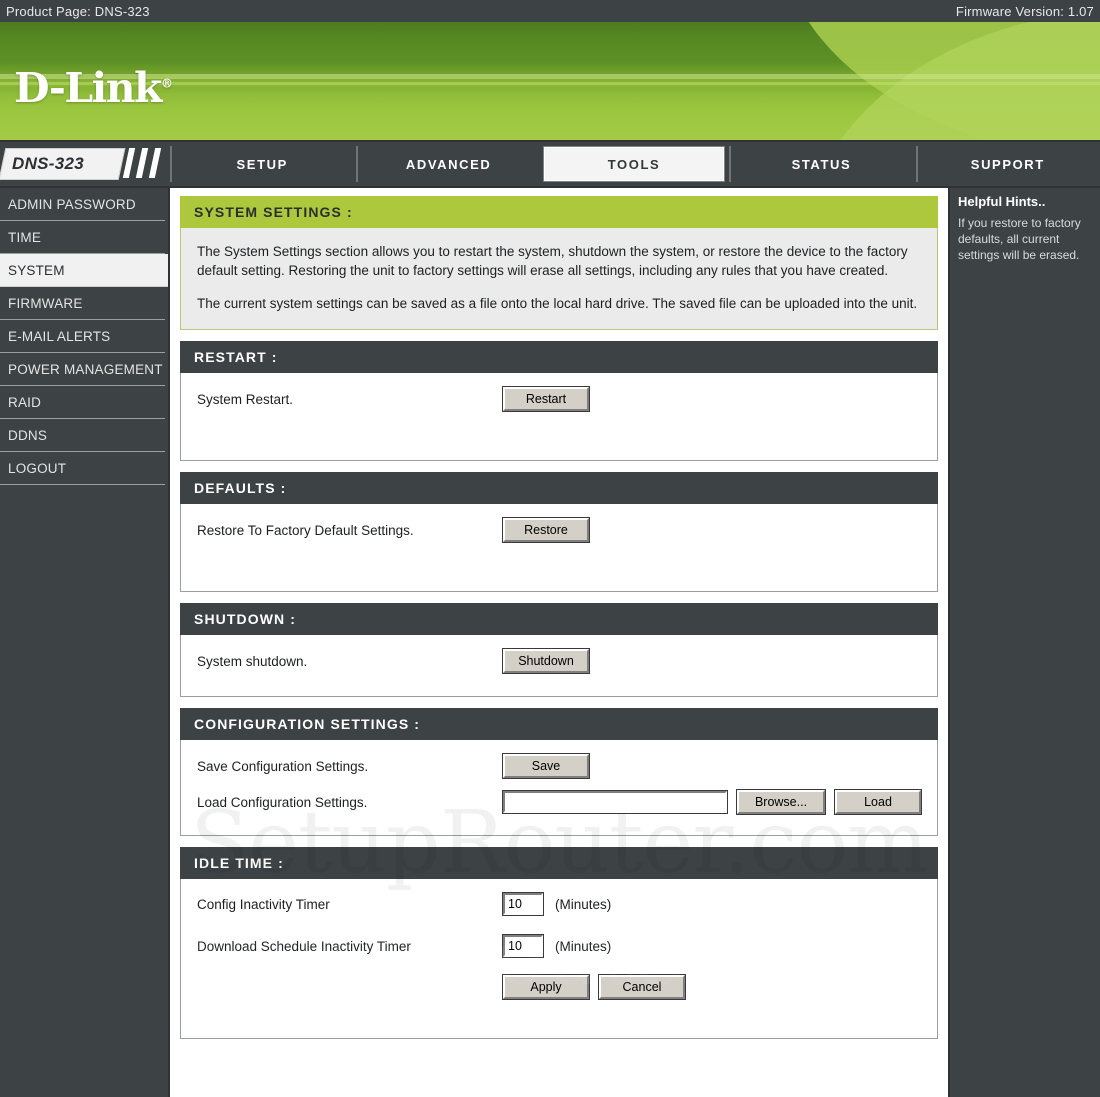  I want to click on tab-status: STATUS, so click(820, 164).